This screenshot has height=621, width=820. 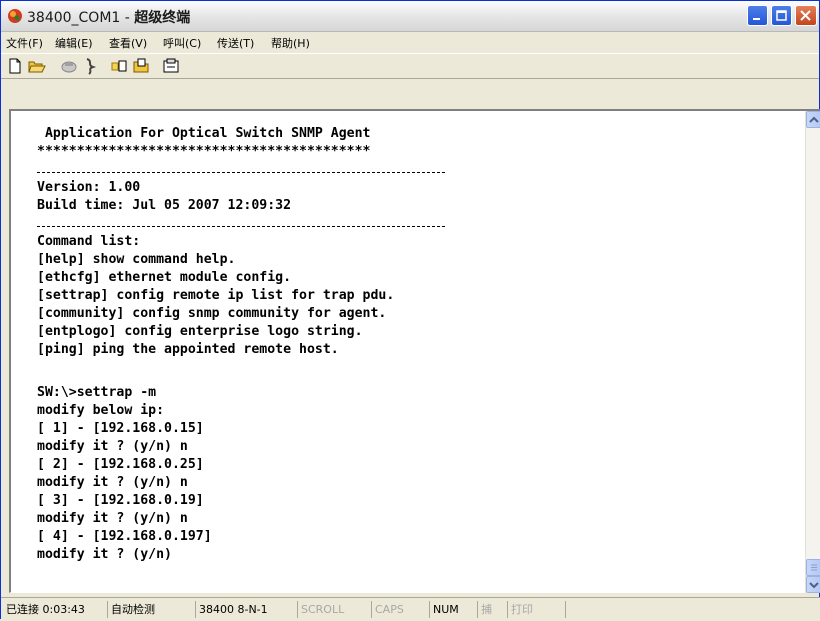 I want to click on terminal-line: Version: 1.00, so click(x=89, y=187).